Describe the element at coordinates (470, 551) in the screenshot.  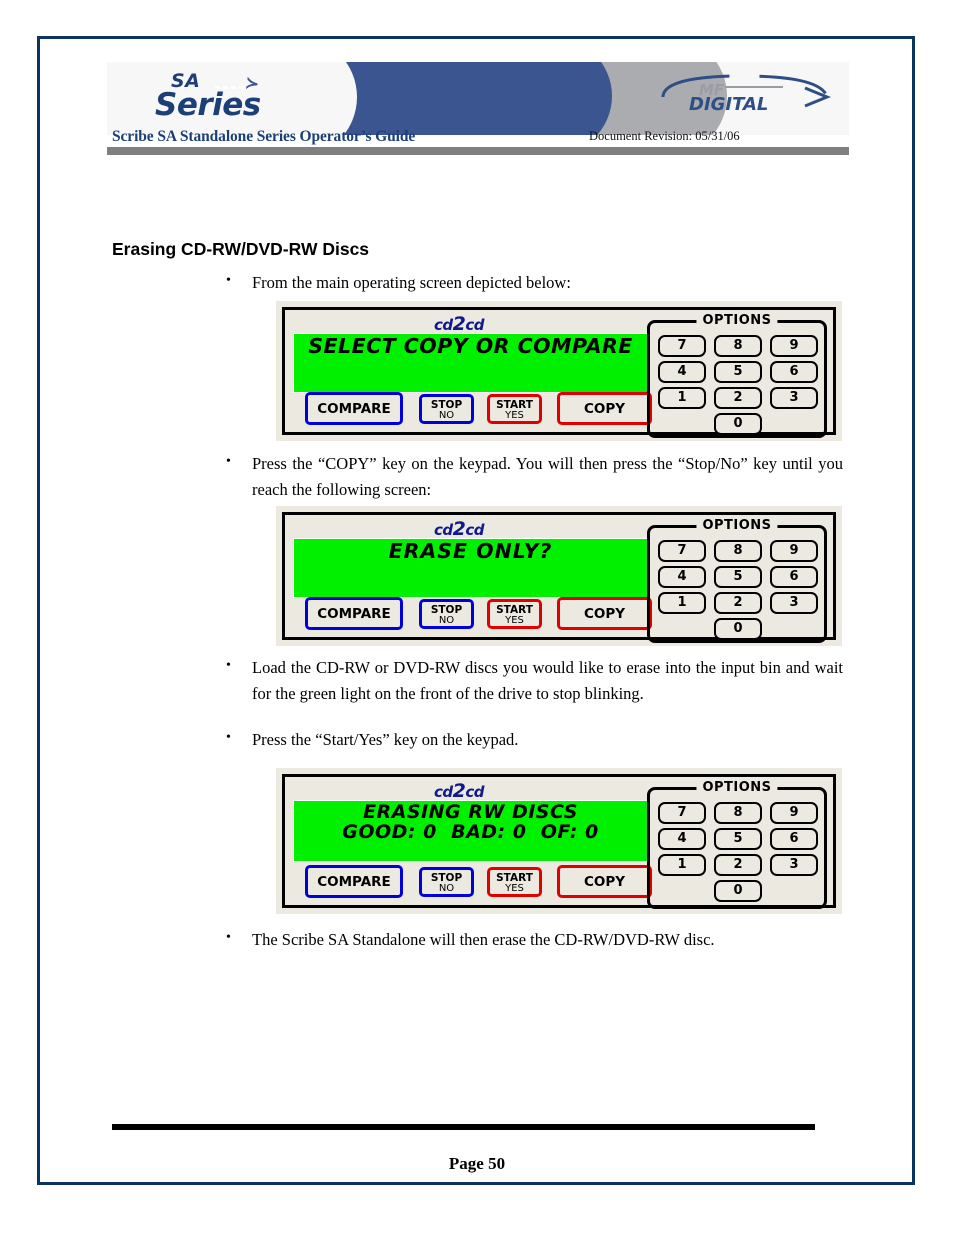
I see `lcd-line-1: ERASE ONLY?` at that location.